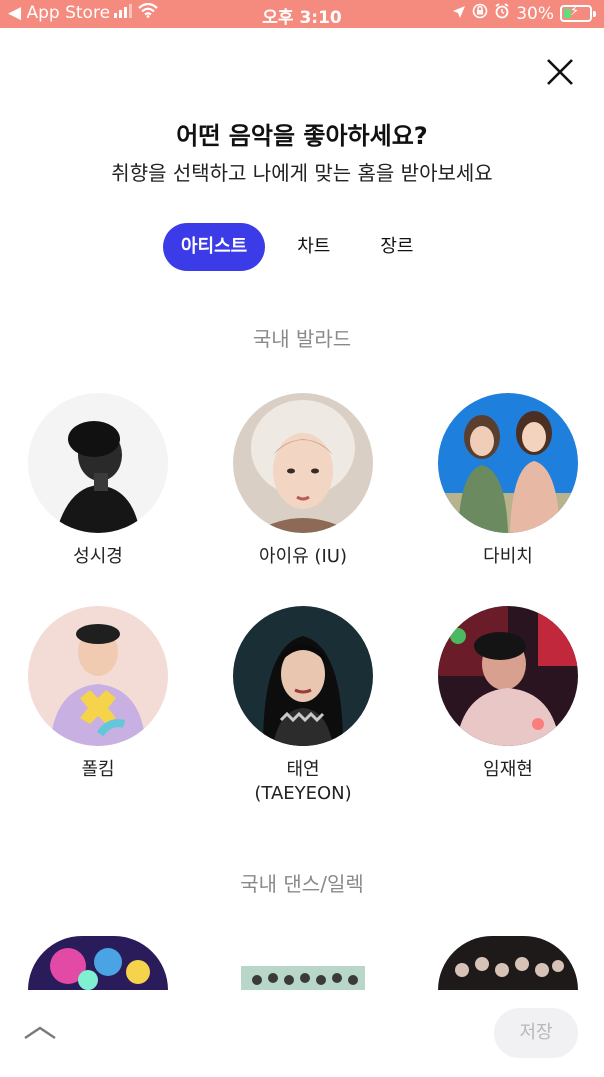 The height and width of the screenshot is (1077, 604). I want to click on alarm-icon, so click(502, 13).